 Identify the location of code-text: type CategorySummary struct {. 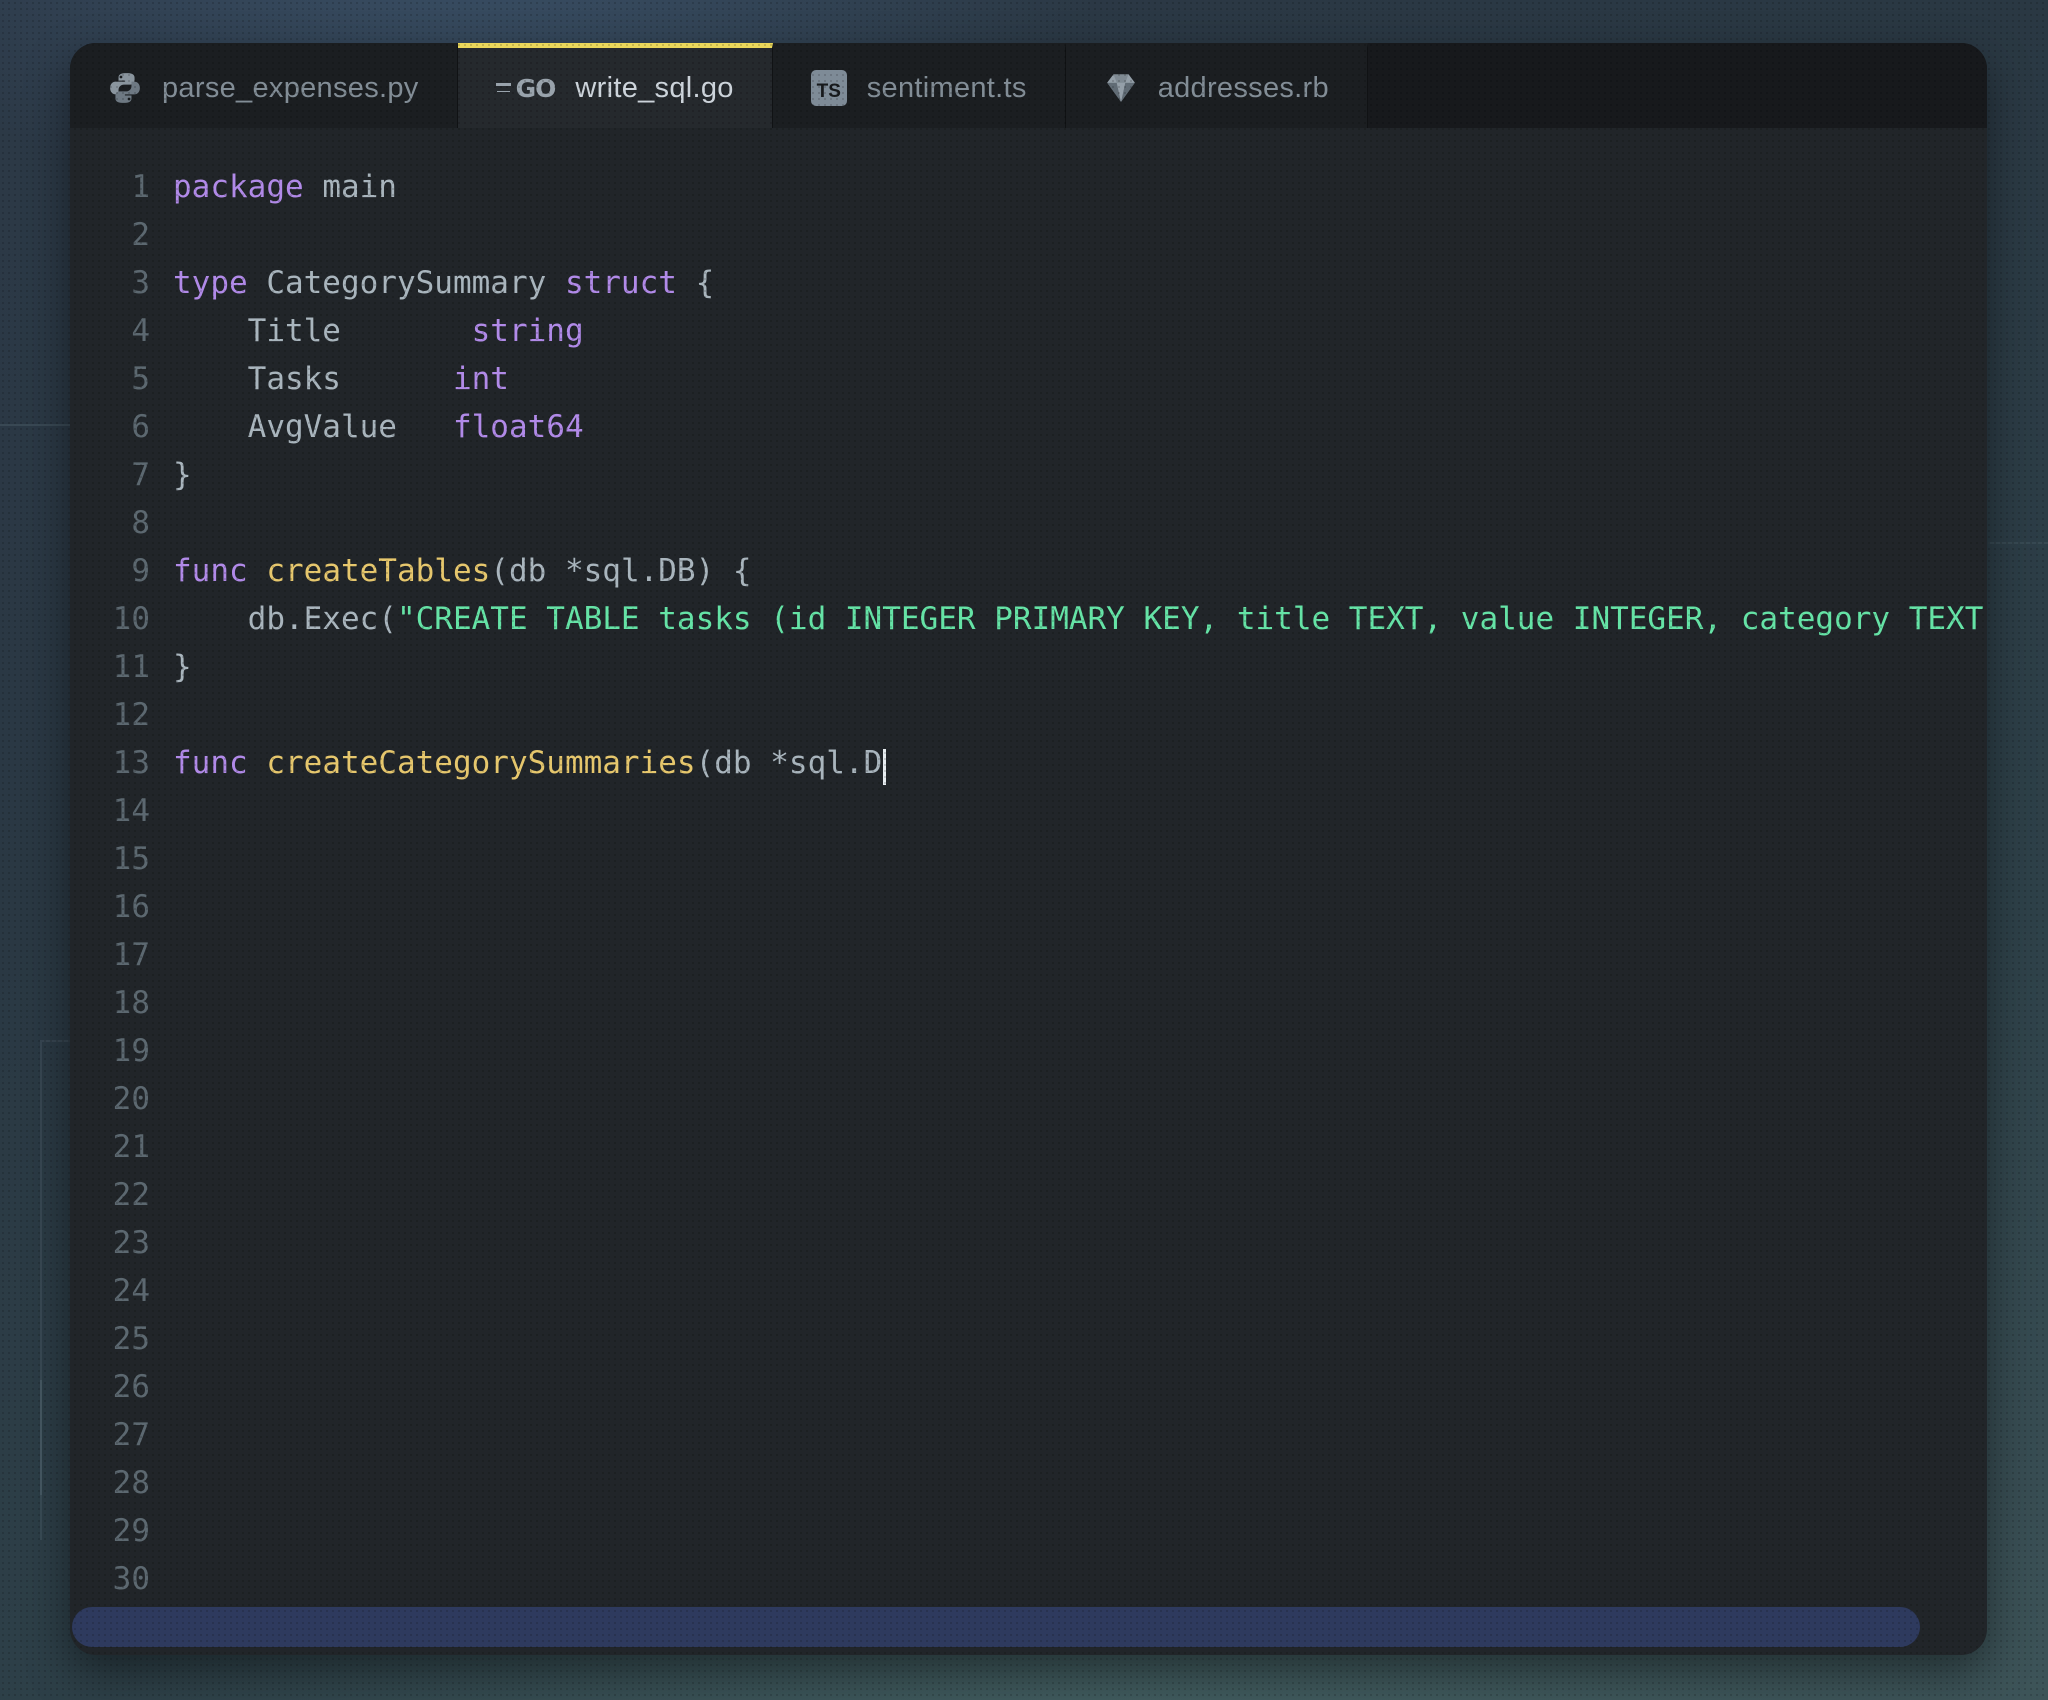
(444, 283).